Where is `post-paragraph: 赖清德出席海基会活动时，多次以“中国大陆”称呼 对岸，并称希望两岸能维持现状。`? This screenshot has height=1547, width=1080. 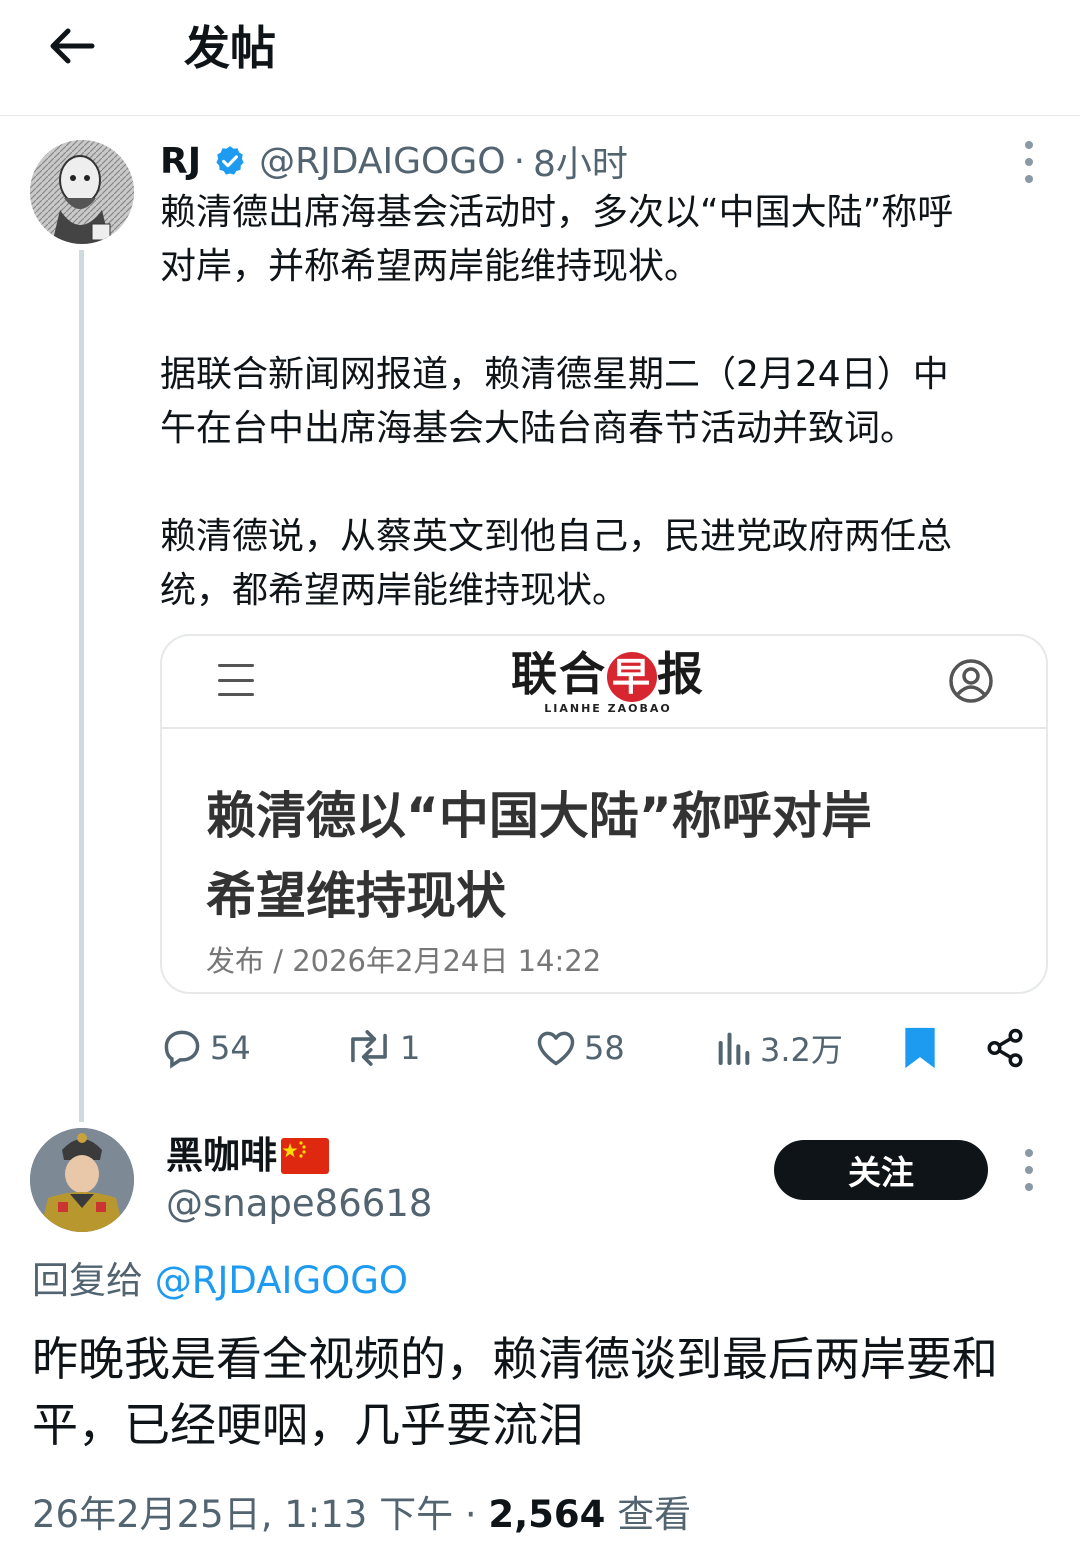 post-paragraph: 赖清德出席海基会活动时，多次以“中国大陆”称呼 对岸，并称希望两岸能维持现状。 is located at coordinates (557, 239).